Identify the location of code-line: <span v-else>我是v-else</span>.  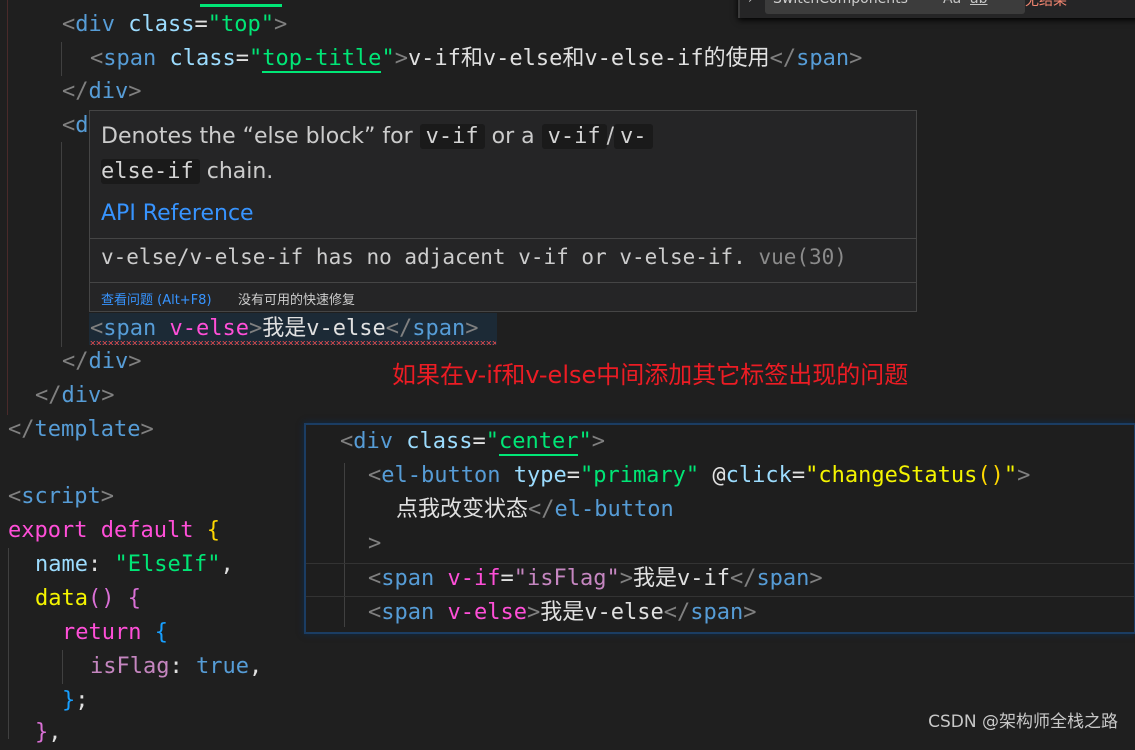
(562, 612).